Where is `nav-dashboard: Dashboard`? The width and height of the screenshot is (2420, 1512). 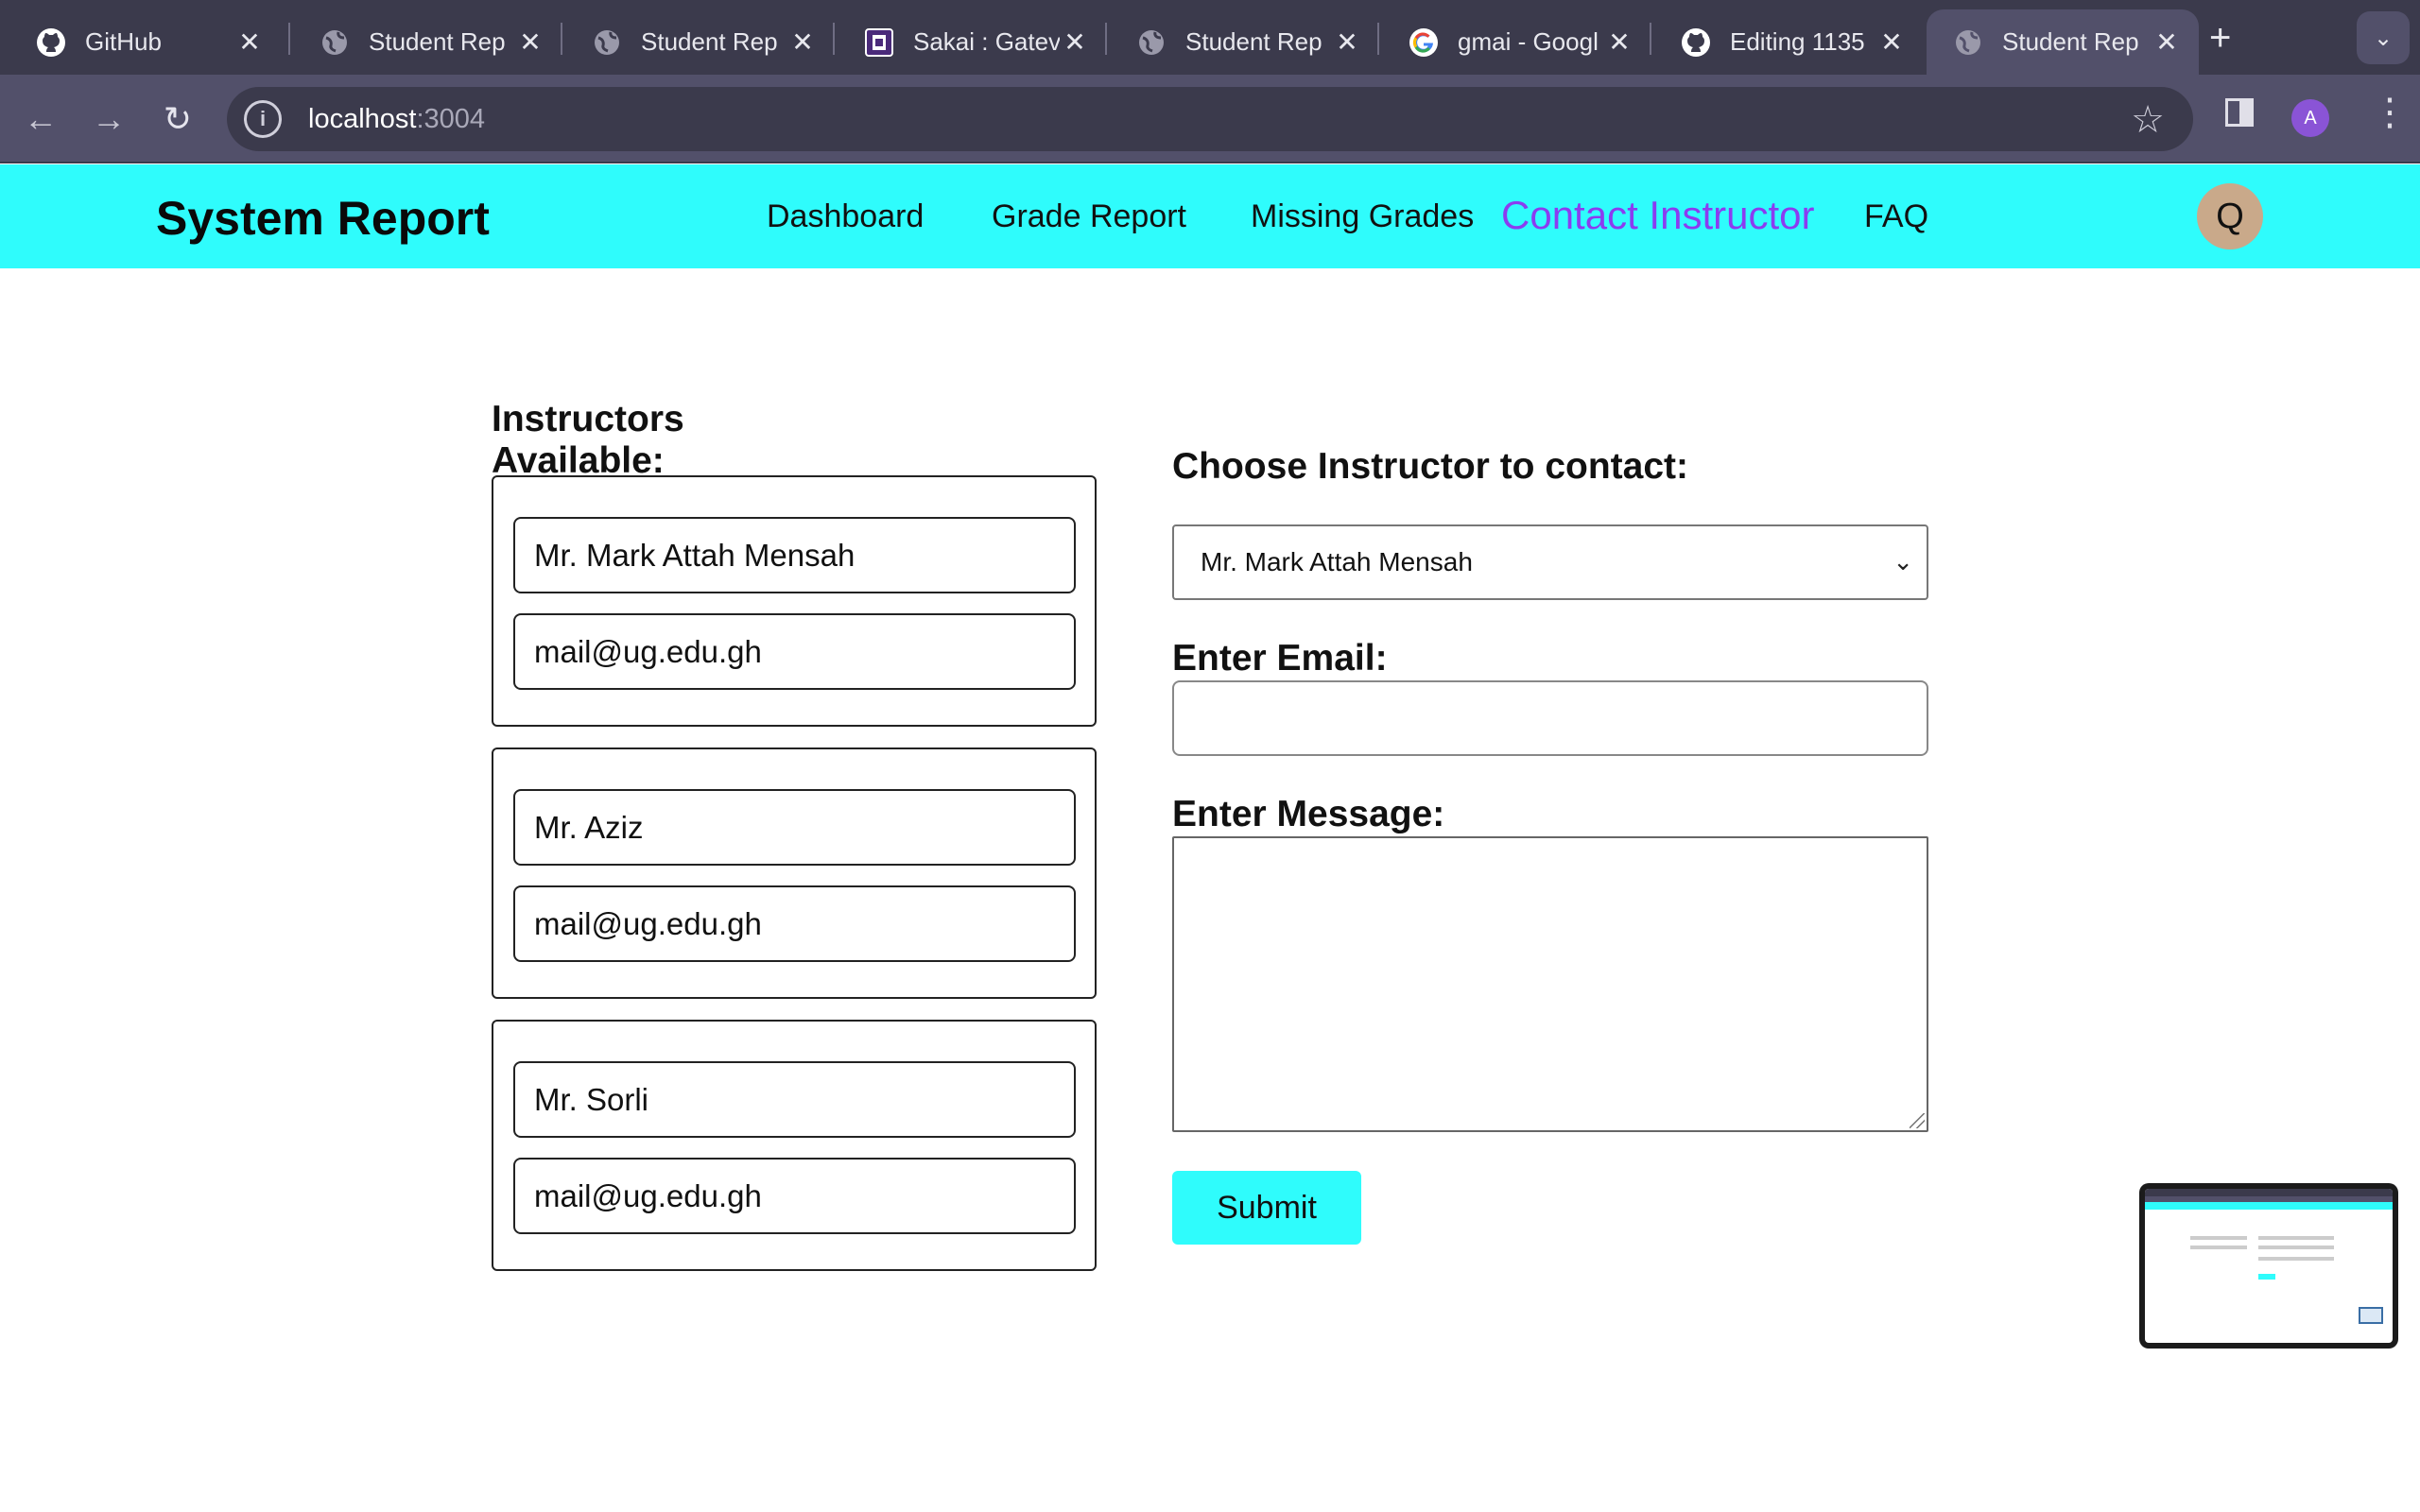
nav-dashboard: Dashboard is located at coordinates (845, 216).